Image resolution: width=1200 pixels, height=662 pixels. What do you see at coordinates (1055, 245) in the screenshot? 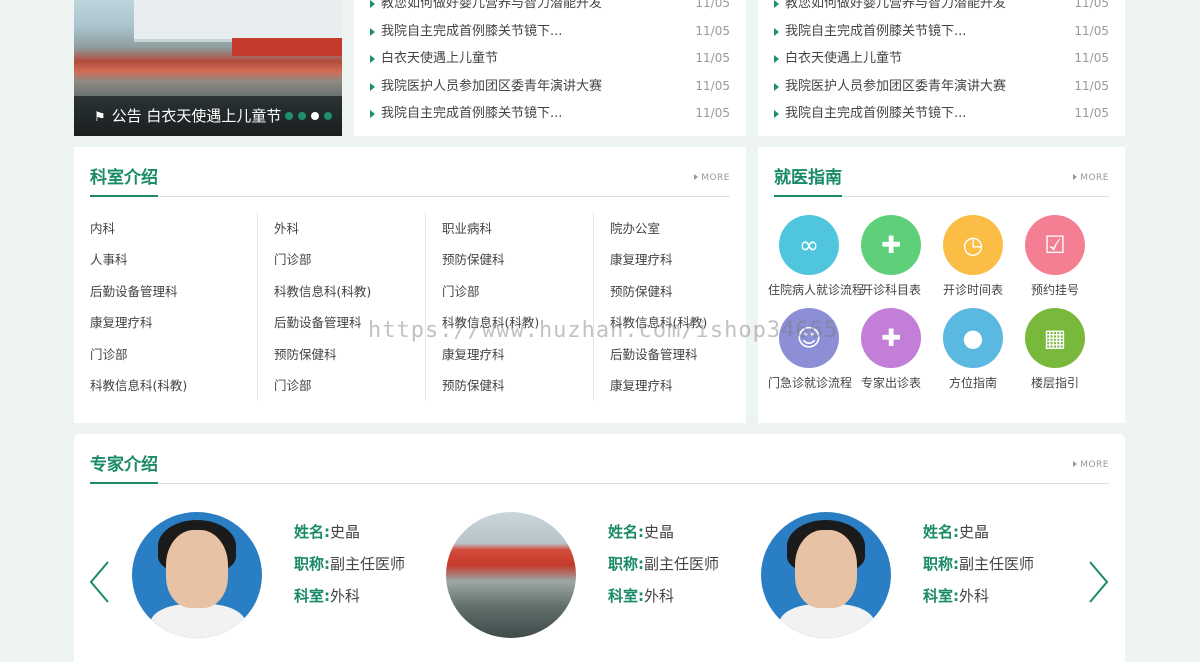
I see `calendar-check-icon: ☑` at bounding box center [1055, 245].